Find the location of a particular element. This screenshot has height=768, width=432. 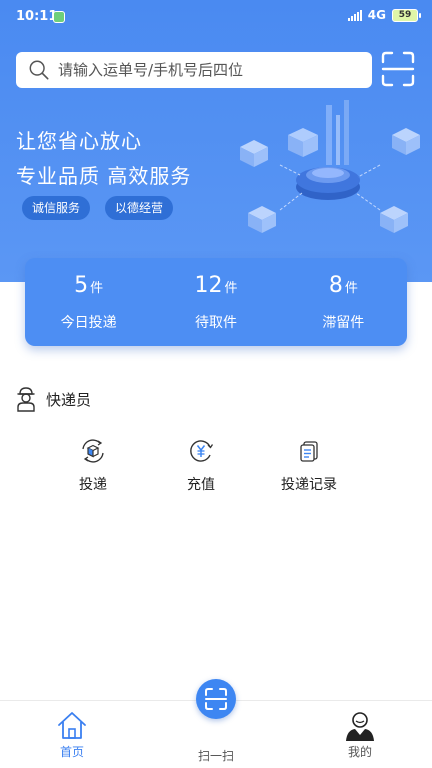

stat-value: 5 件 is located at coordinates (88, 285).